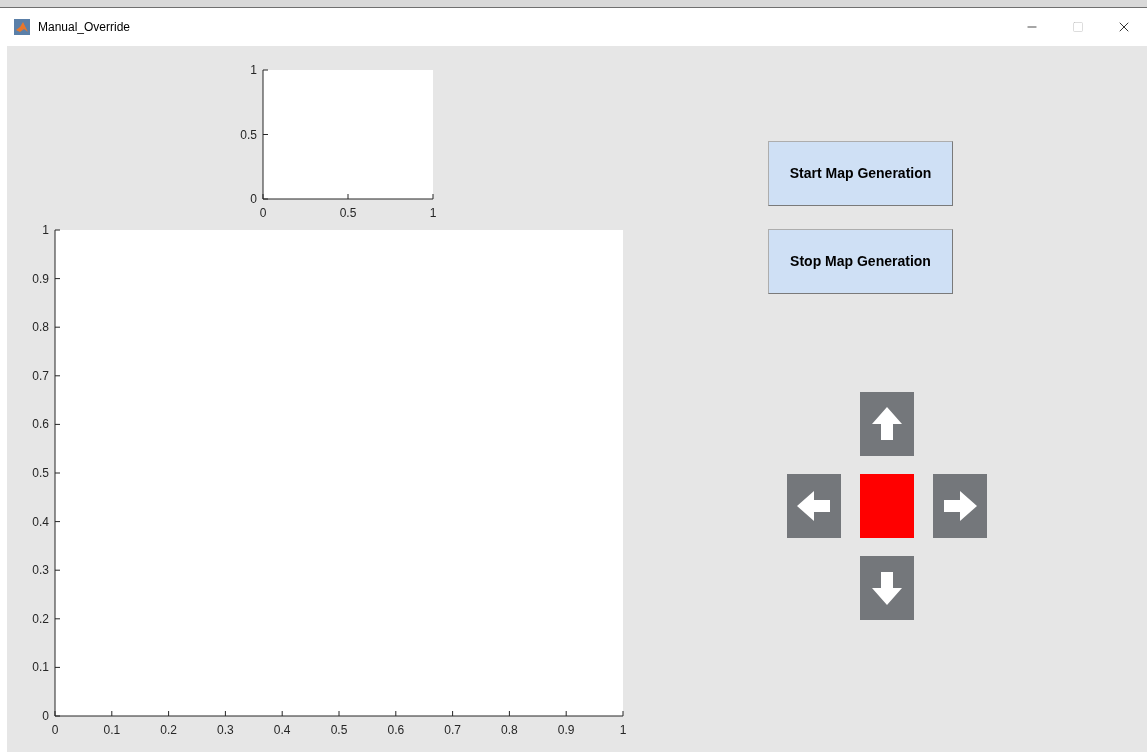 This screenshot has height=752, width=1147. I want to click on x-tick-label: 0.8, so click(509, 730).